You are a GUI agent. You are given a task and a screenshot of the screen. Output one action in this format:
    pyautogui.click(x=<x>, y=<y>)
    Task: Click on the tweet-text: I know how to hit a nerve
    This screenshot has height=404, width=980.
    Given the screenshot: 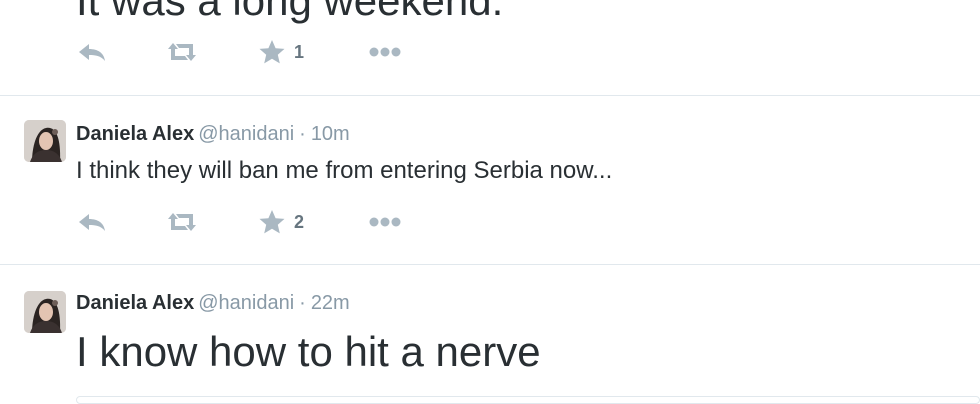 What is the action you would take?
    pyautogui.click(x=308, y=351)
    